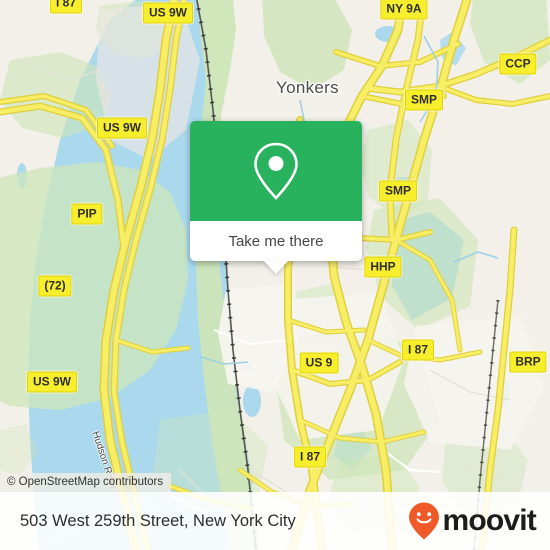 The height and width of the screenshot is (550, 550). I want to click on route-shield: PIP, so click(87, 214).